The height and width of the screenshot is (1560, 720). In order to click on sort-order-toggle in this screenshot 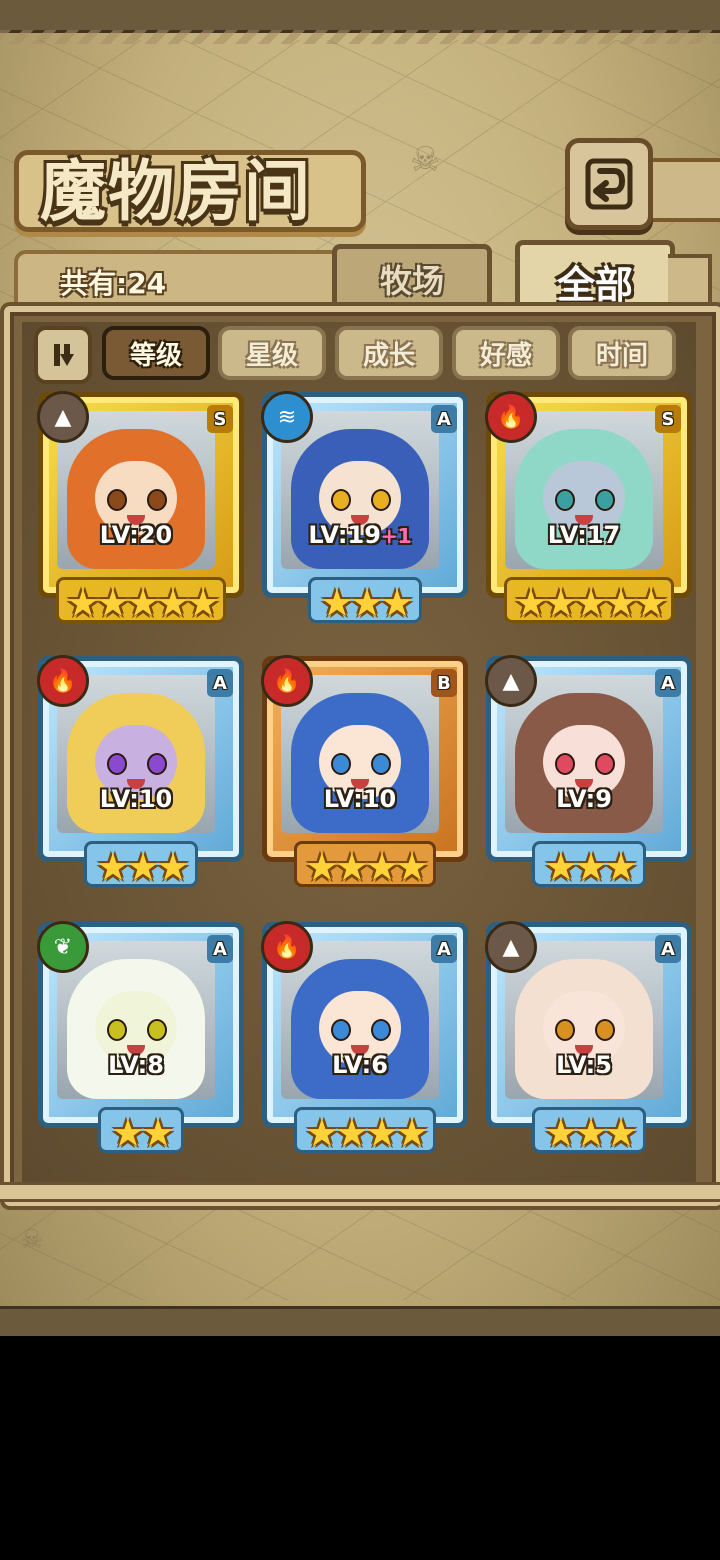, I will do `click(63, 355)`.